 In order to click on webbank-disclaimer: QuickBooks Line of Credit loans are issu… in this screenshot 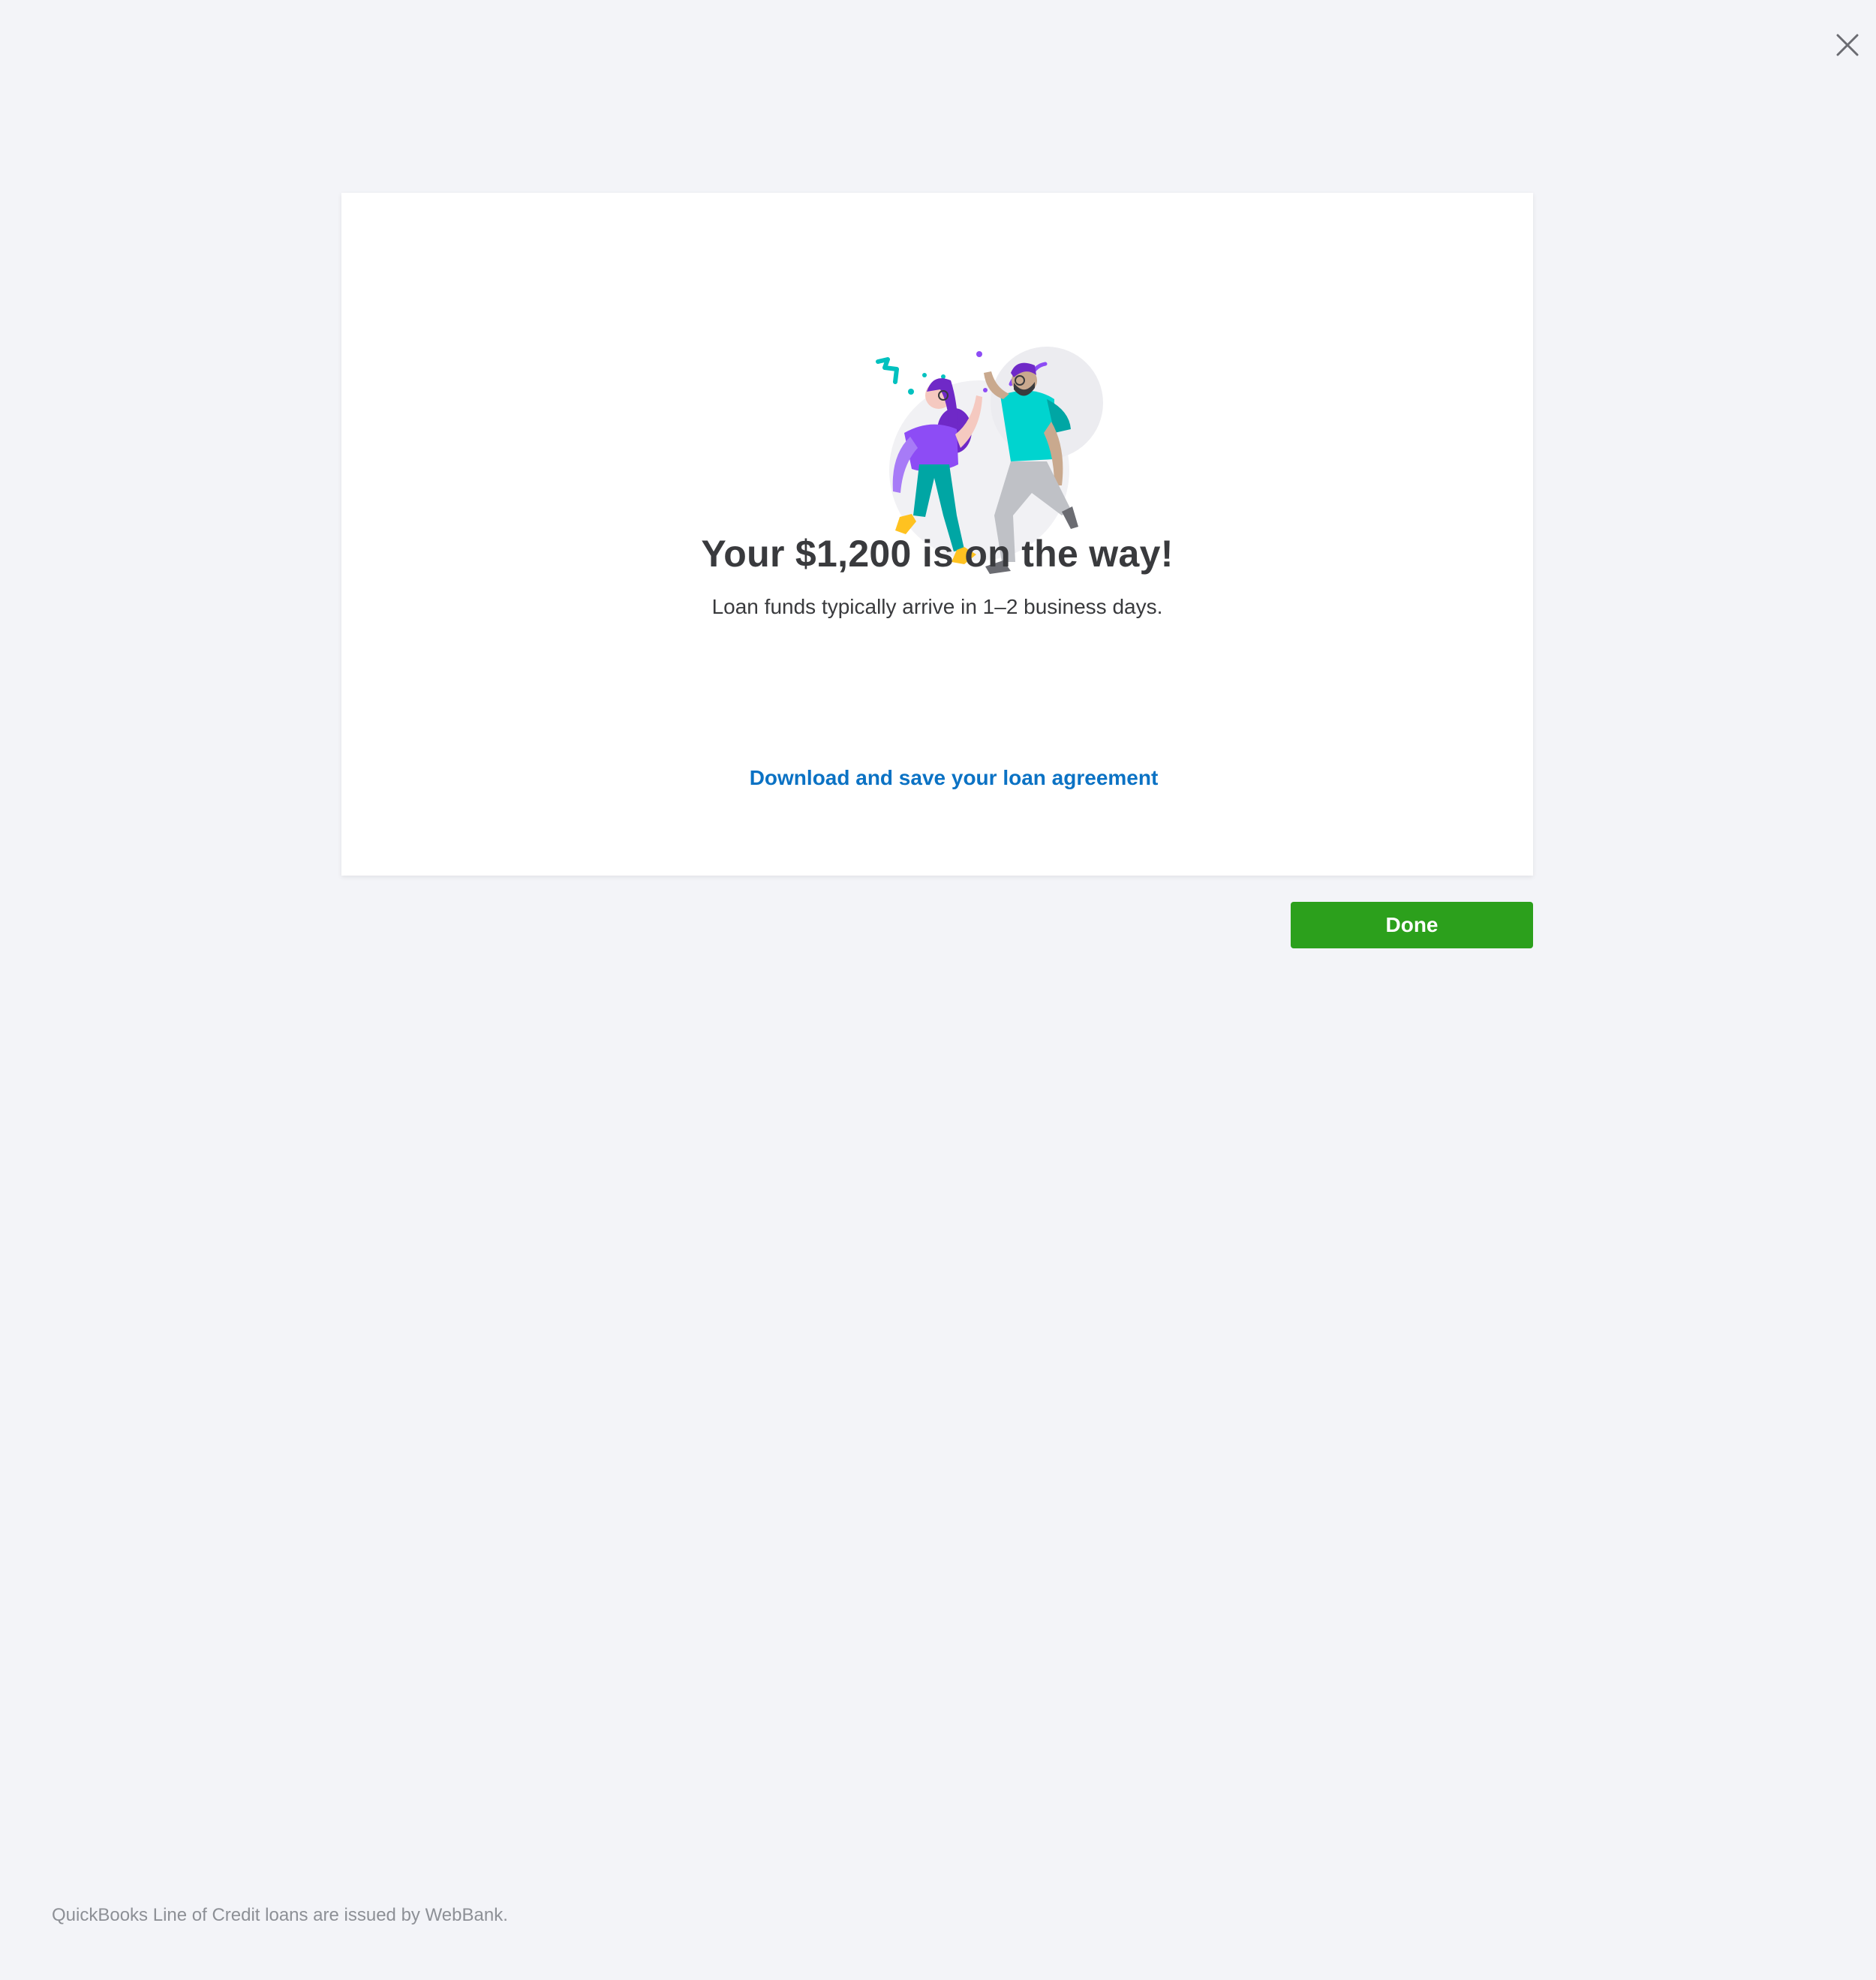, I will do `click(280, 1915)`.